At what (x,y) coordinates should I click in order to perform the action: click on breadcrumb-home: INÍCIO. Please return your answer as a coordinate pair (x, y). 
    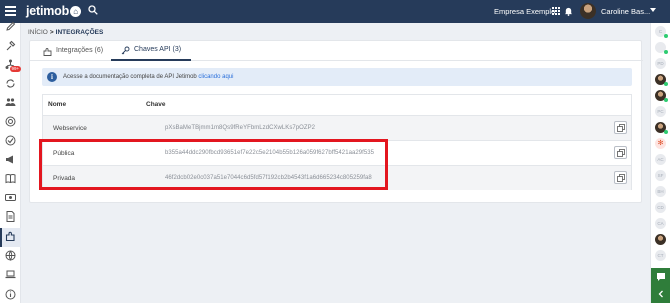
    Looking at the image, I should click on (38, 32).